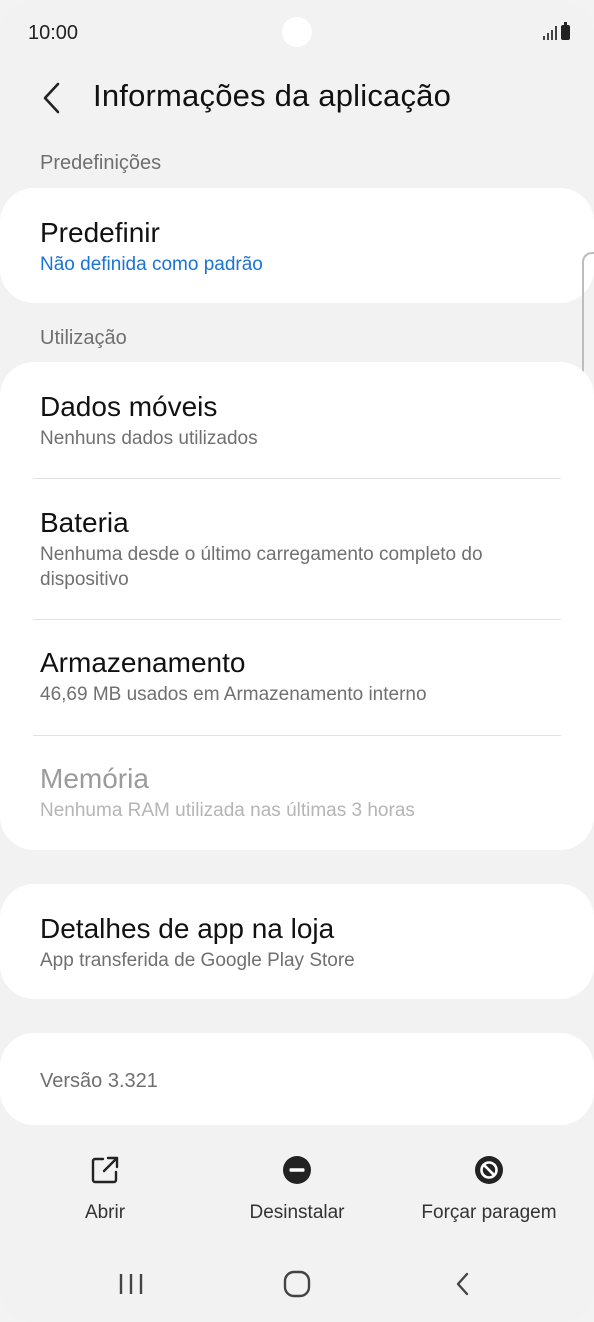 The height and width of the screenshot is (1322, 594). What do you see at coordinates (101, 163) in the screenshot?
I see `section-label-defaults: Predefinições` at bounding box center [101, 163].